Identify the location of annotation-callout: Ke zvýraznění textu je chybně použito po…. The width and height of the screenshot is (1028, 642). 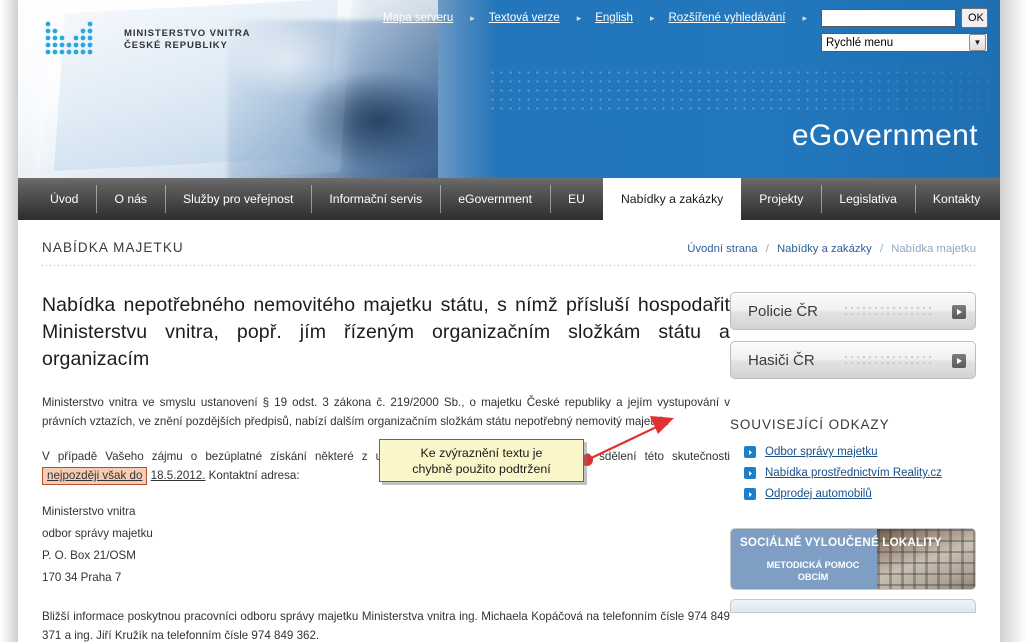
(481, 460).